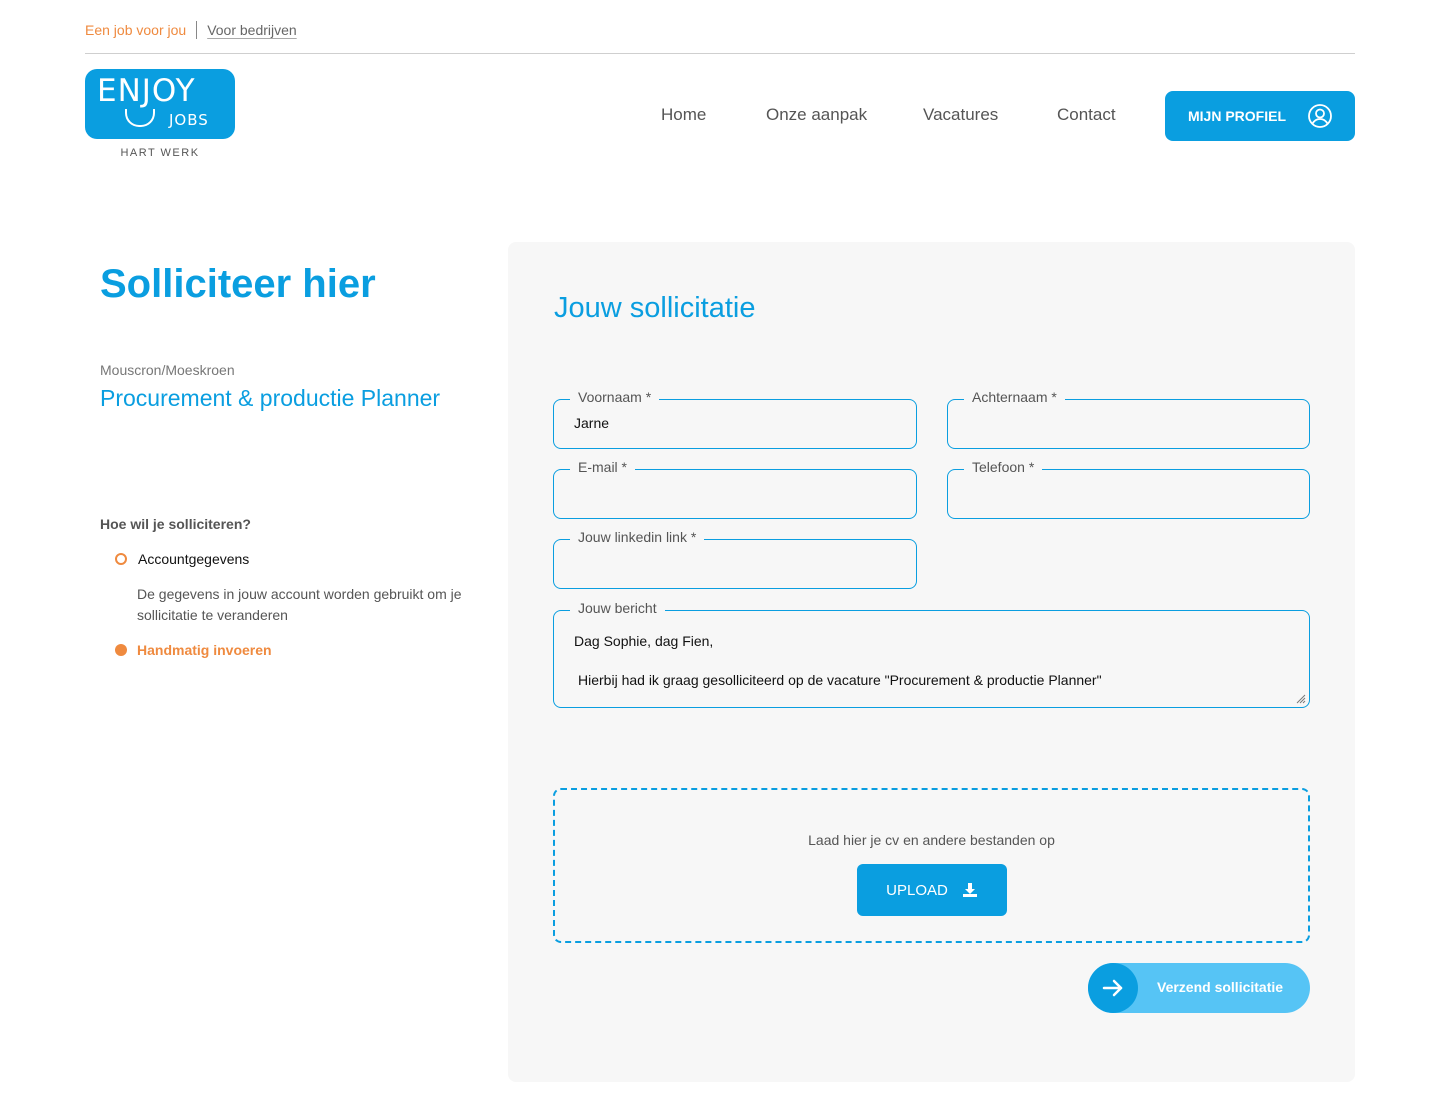 The height and width of the screenshot is (1107, 1440). I want to click on option-handmatig: Handmatig invoeren, so click(193, 650).